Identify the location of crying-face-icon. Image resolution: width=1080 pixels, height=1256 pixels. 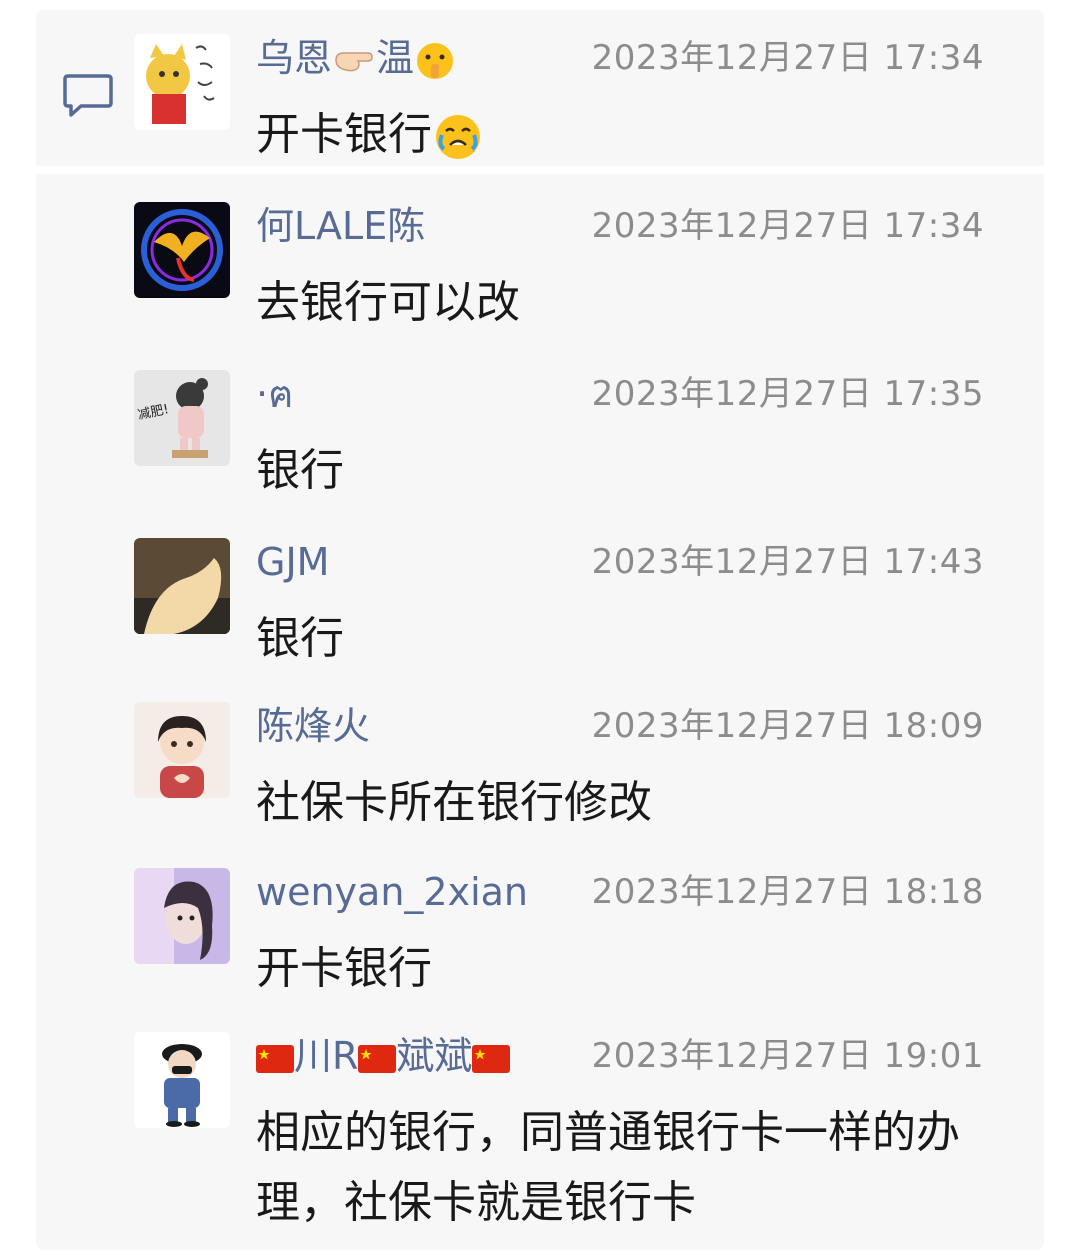
(458, 137).